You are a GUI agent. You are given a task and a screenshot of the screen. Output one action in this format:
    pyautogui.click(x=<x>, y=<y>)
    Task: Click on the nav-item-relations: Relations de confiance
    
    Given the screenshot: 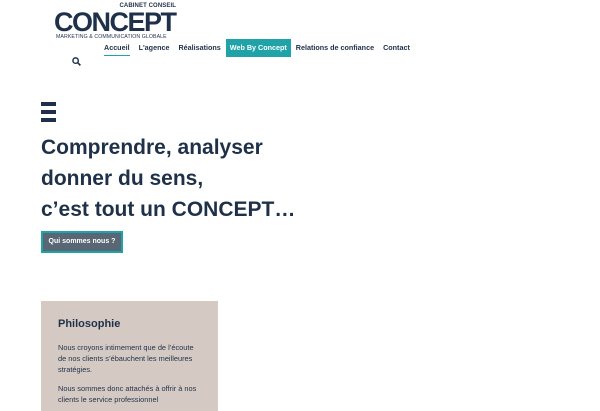 What is the action you would take?
    pyautogui.click(x=335, y=48)
    